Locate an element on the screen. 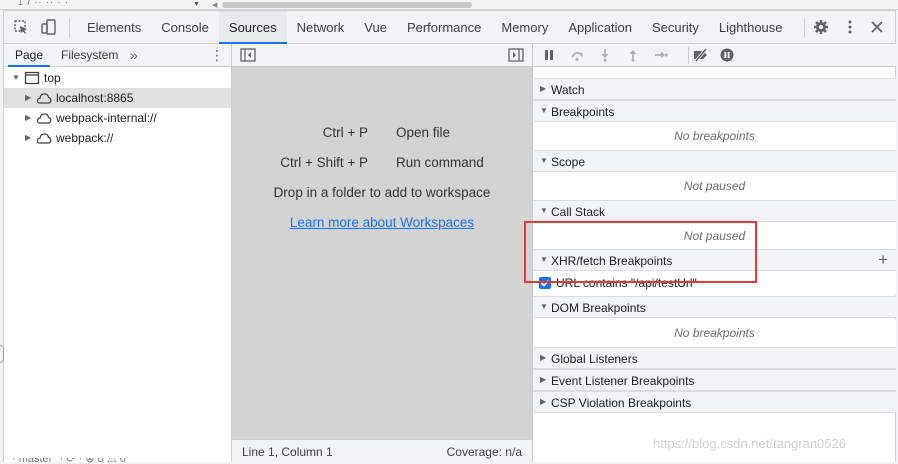 The height and width of the screenshot is (464, 898). status-fragment: · master* · ⟳ · ⊗ 0 ⚠ 0 is located at coordinates (69, 461).